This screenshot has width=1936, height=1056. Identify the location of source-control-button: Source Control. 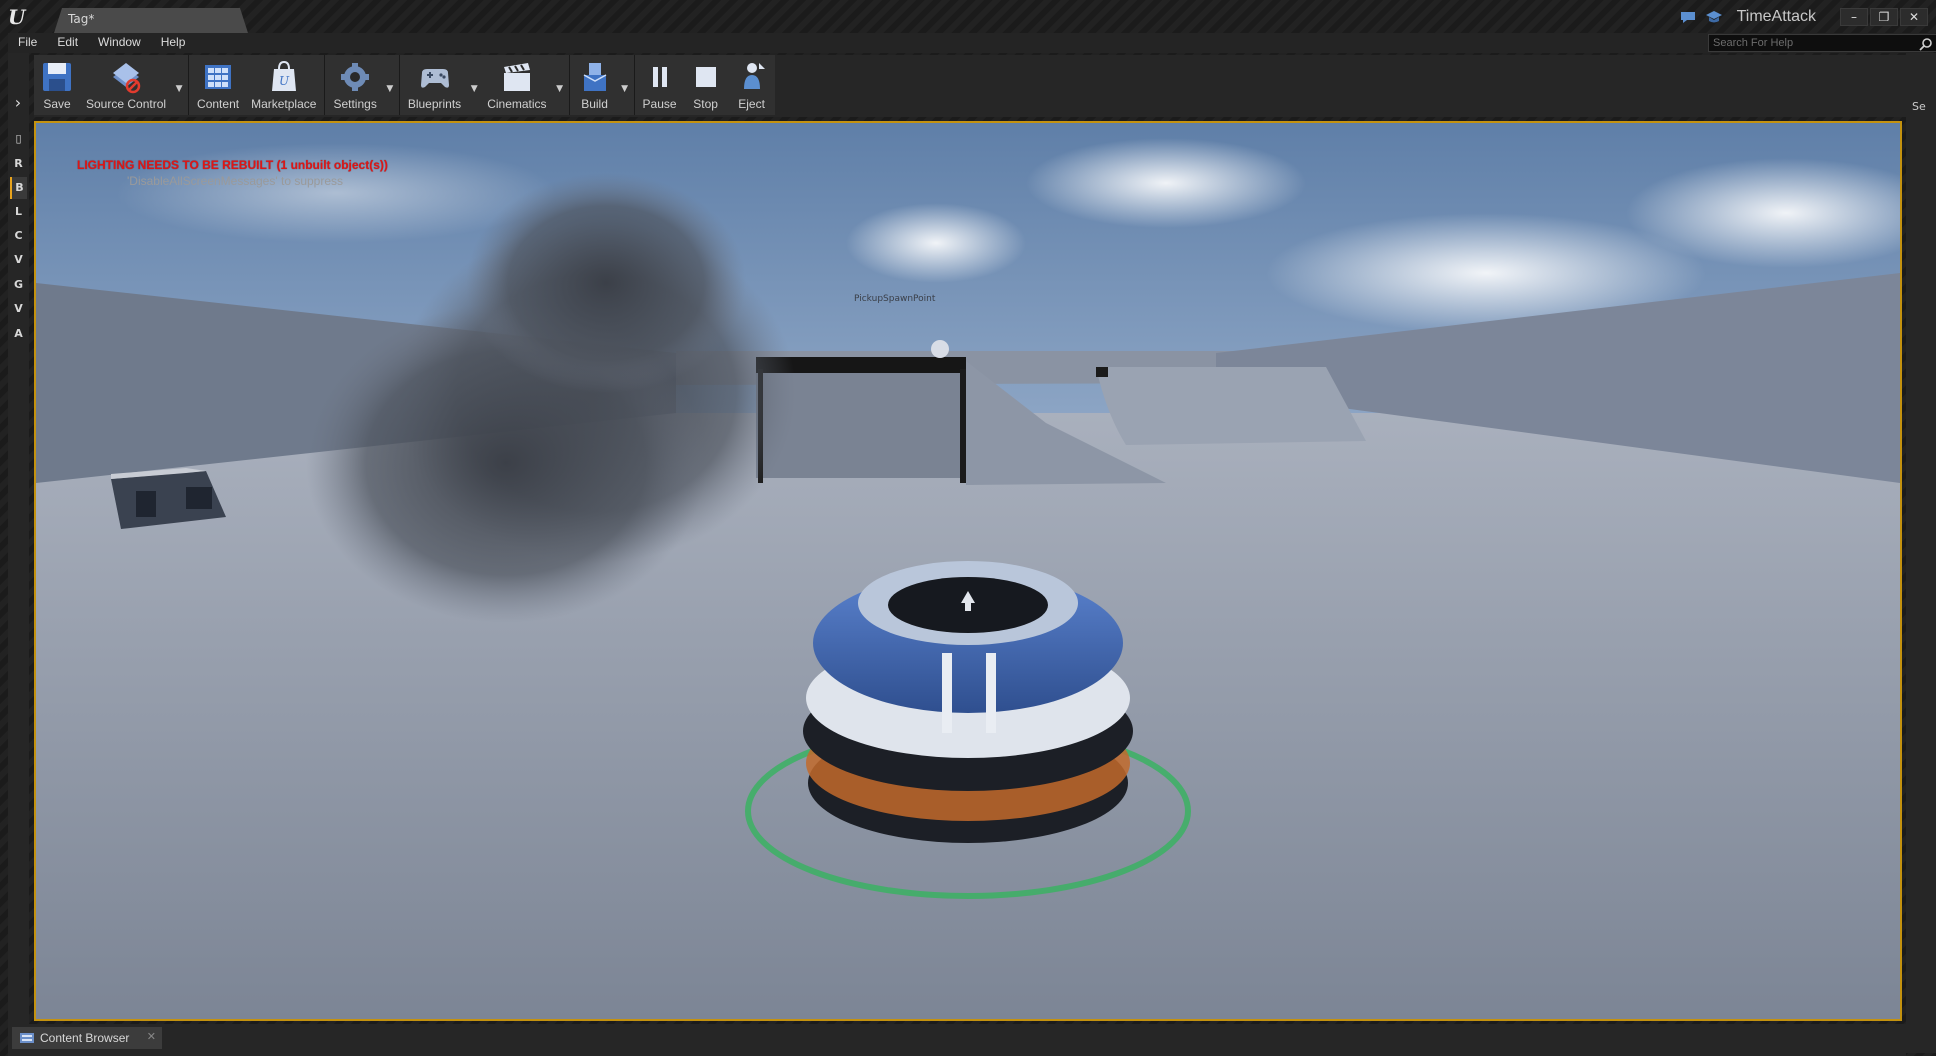
(126, 85).